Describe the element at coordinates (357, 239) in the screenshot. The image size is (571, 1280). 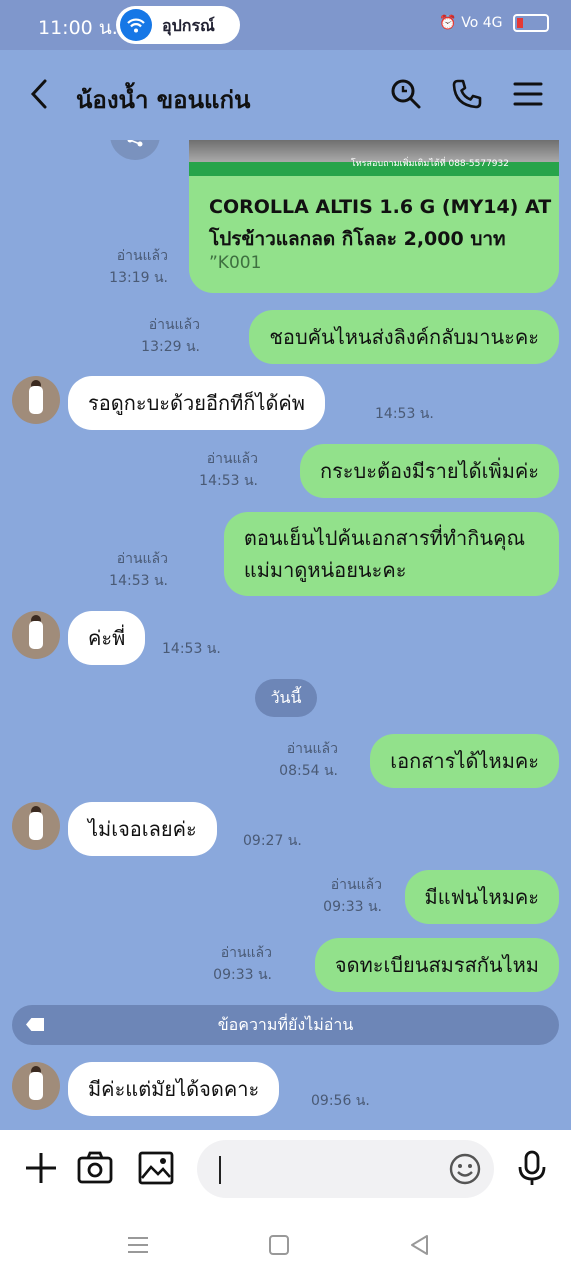
I see `card-subtitle: โปรข้าวแลกลด กิโลละ 2,000 บาท` at that location.